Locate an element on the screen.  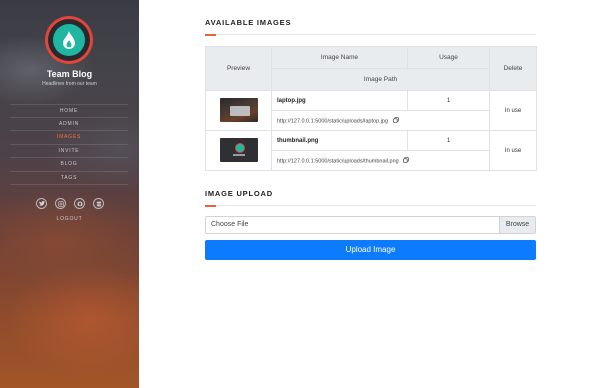
column-header-delete: Delete is located at coordinates (513, 68).